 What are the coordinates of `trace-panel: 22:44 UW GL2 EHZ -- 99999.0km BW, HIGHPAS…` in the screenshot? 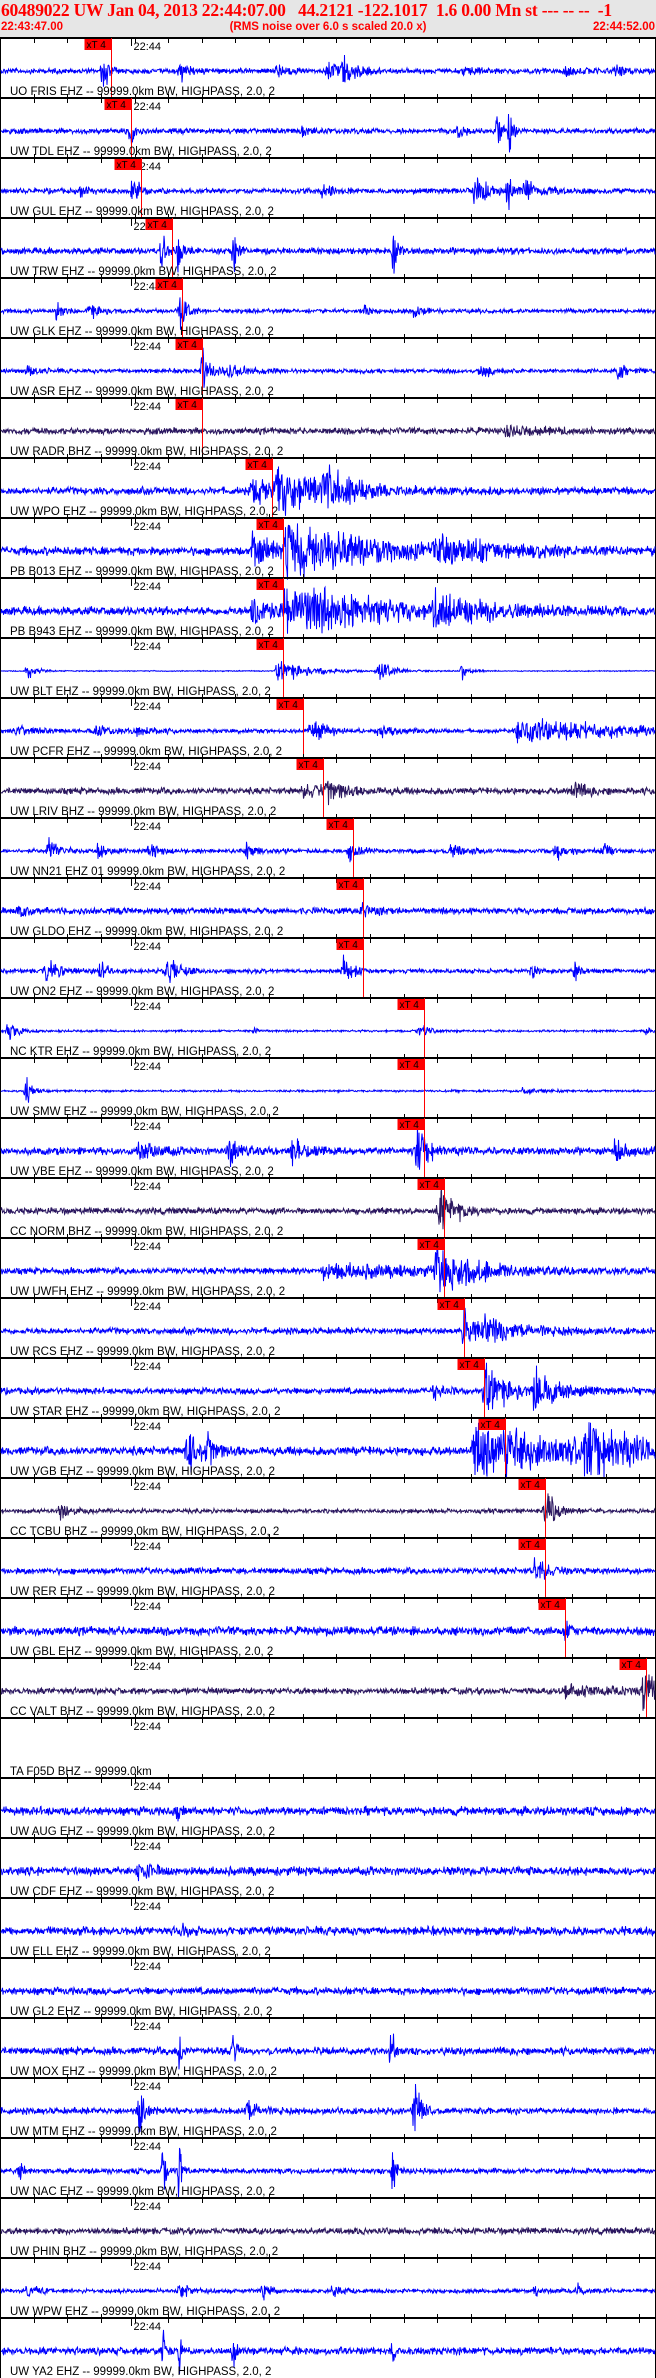 It's located at (328, 1986).